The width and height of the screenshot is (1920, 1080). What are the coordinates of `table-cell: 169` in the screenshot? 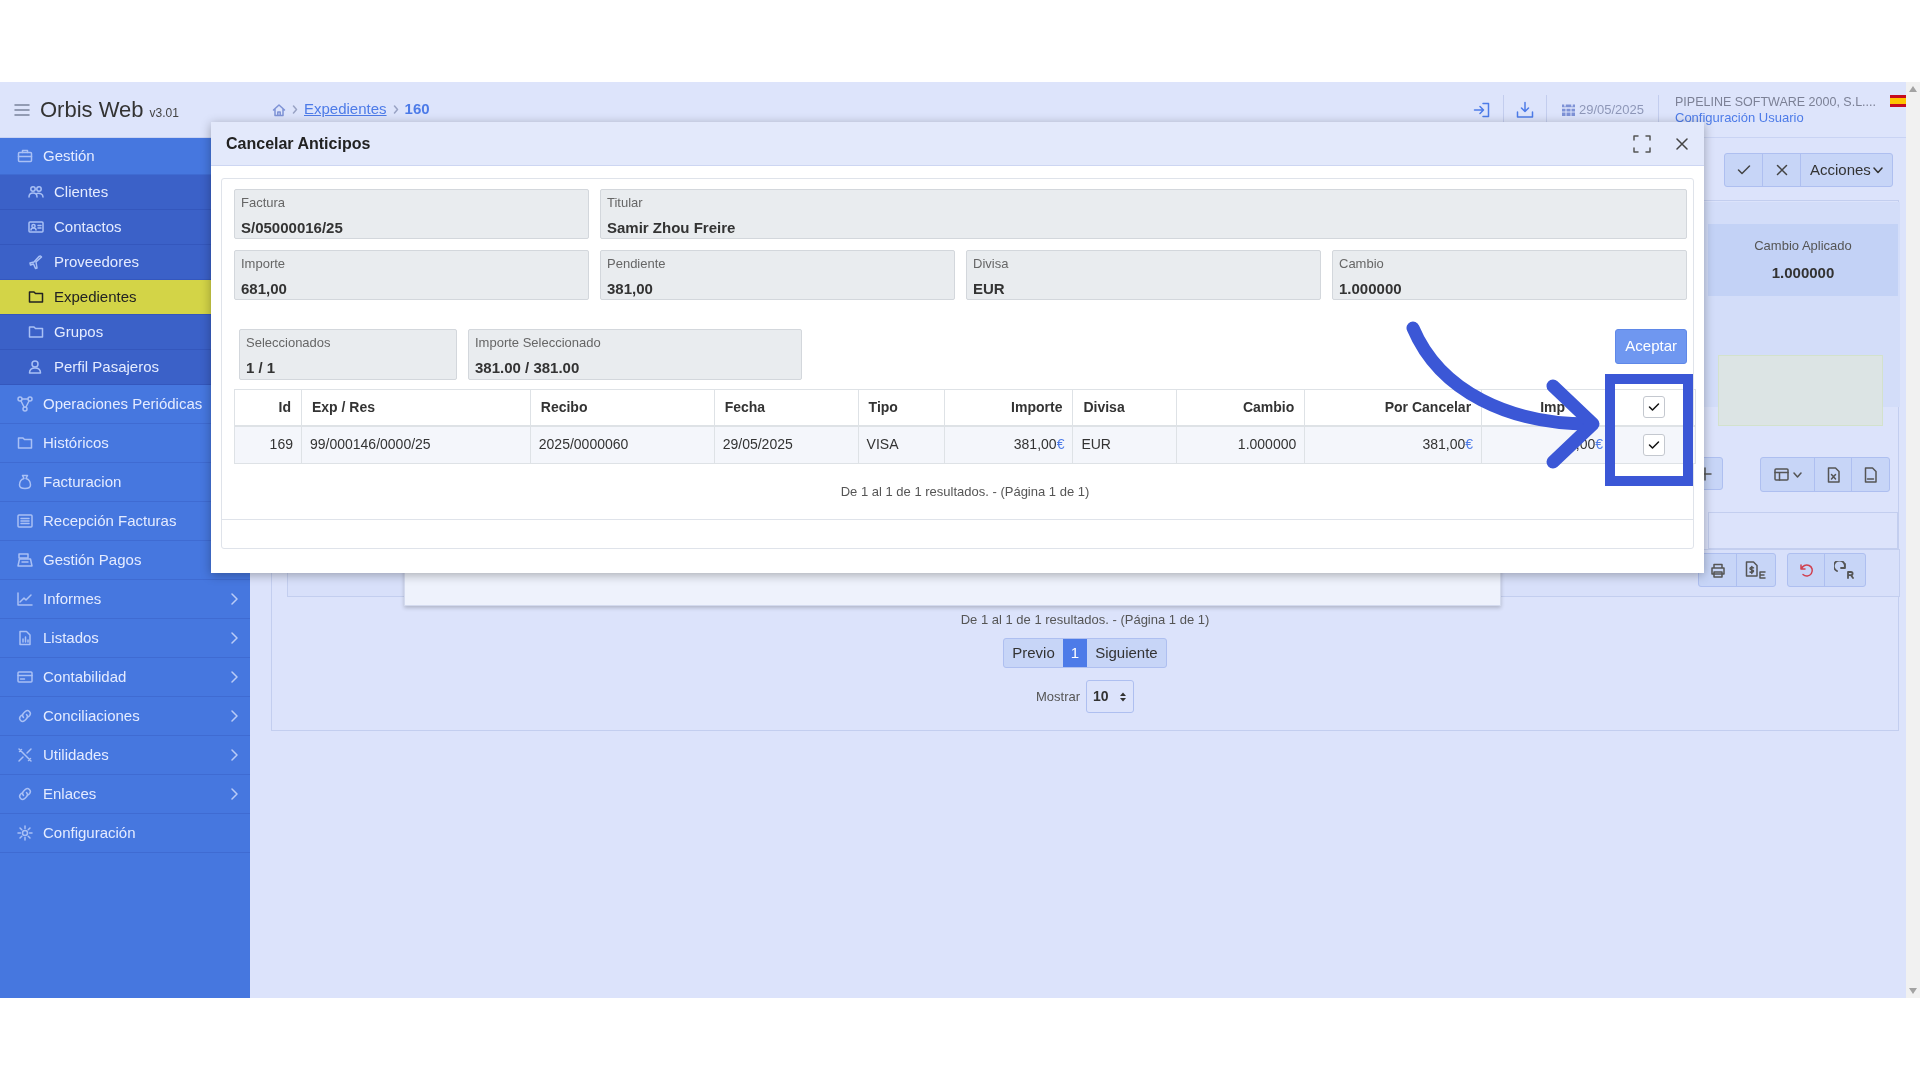 It's located at (268, 444).